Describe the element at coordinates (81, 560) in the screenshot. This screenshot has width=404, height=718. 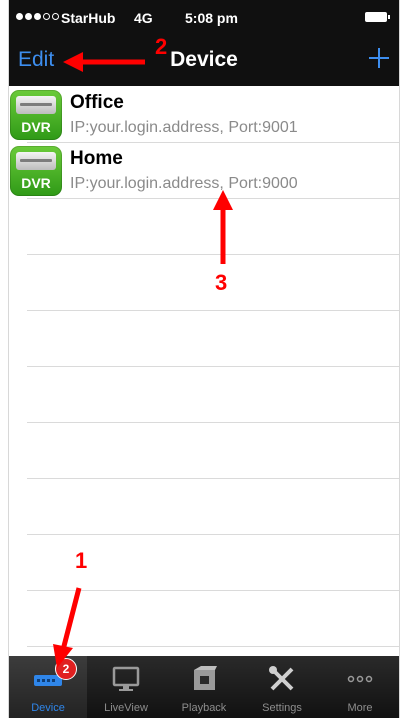
I see `annotation-label-1: 1` at that location.